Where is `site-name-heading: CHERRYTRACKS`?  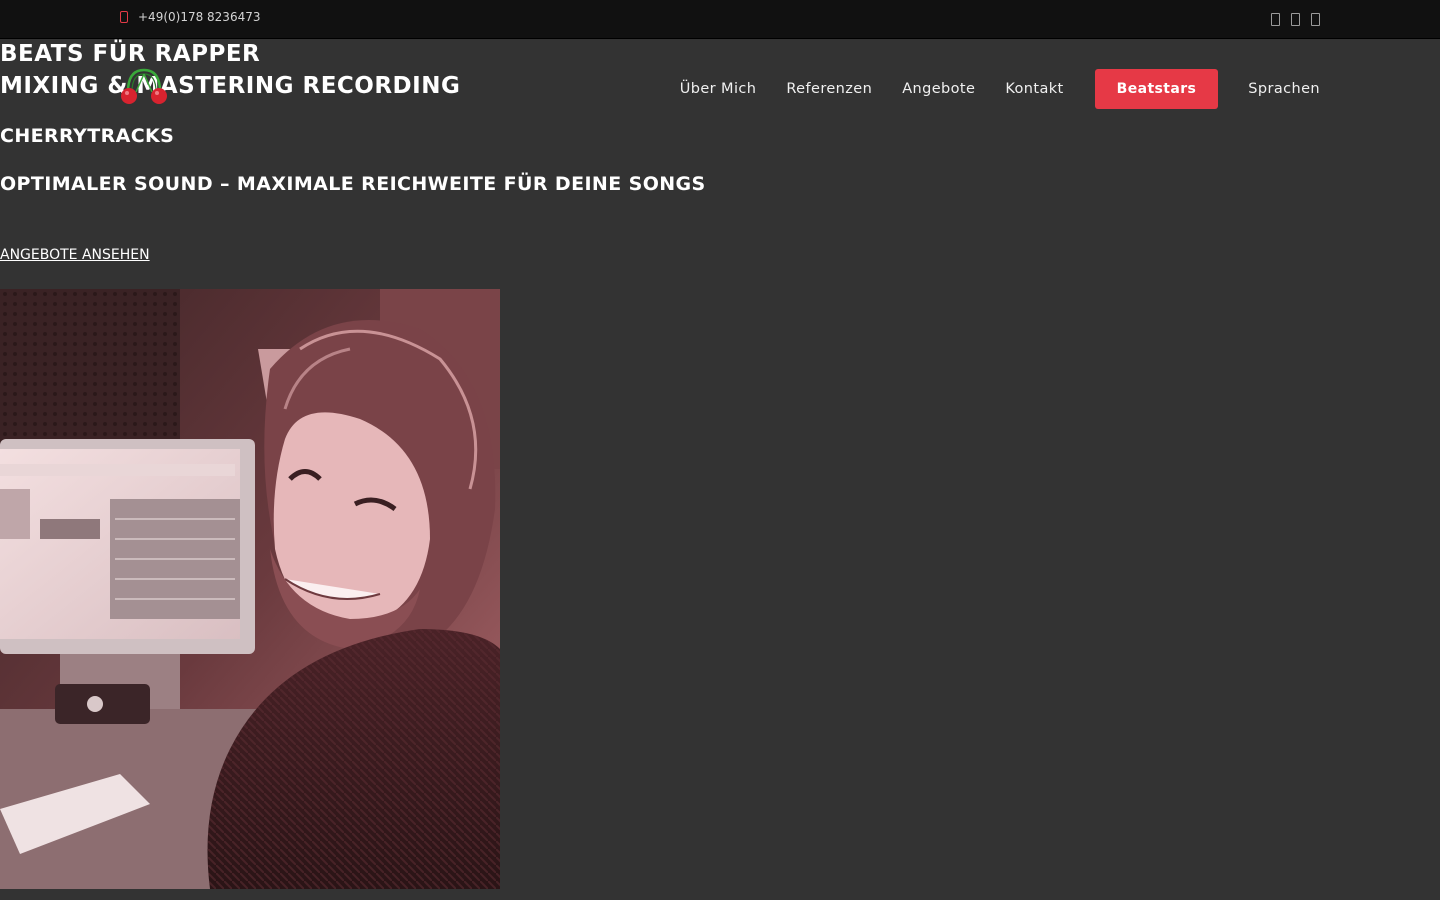 site-name-heading: CHERRYTRACKS is located at coordinates (87, 136).